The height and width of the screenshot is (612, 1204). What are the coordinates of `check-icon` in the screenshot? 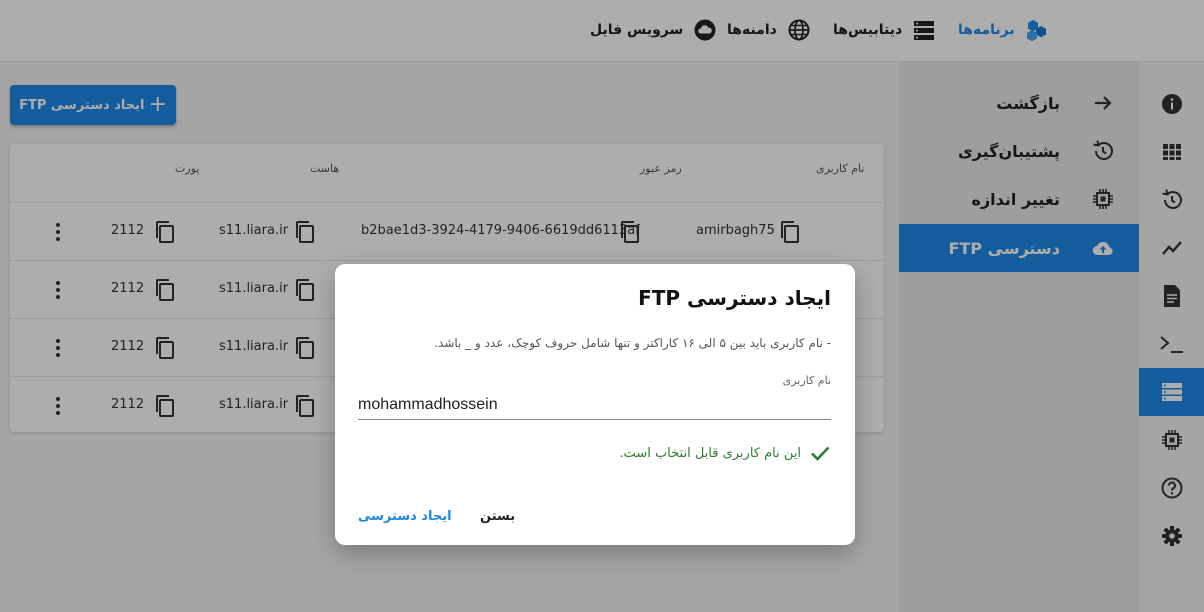 It's located at (820, 453).